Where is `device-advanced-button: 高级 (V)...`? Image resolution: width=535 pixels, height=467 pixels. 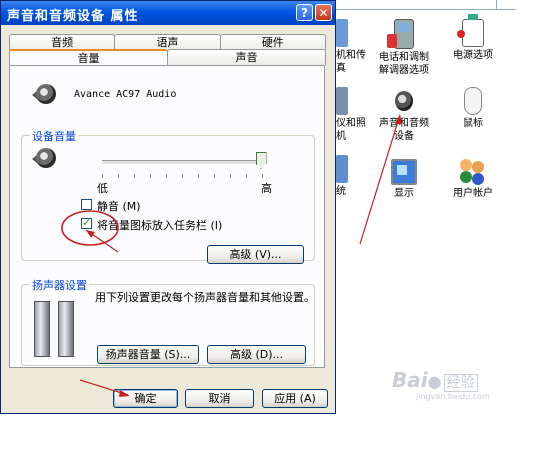 device-advanced-button: 高级 (V)... is located at coordinates (255, 254).